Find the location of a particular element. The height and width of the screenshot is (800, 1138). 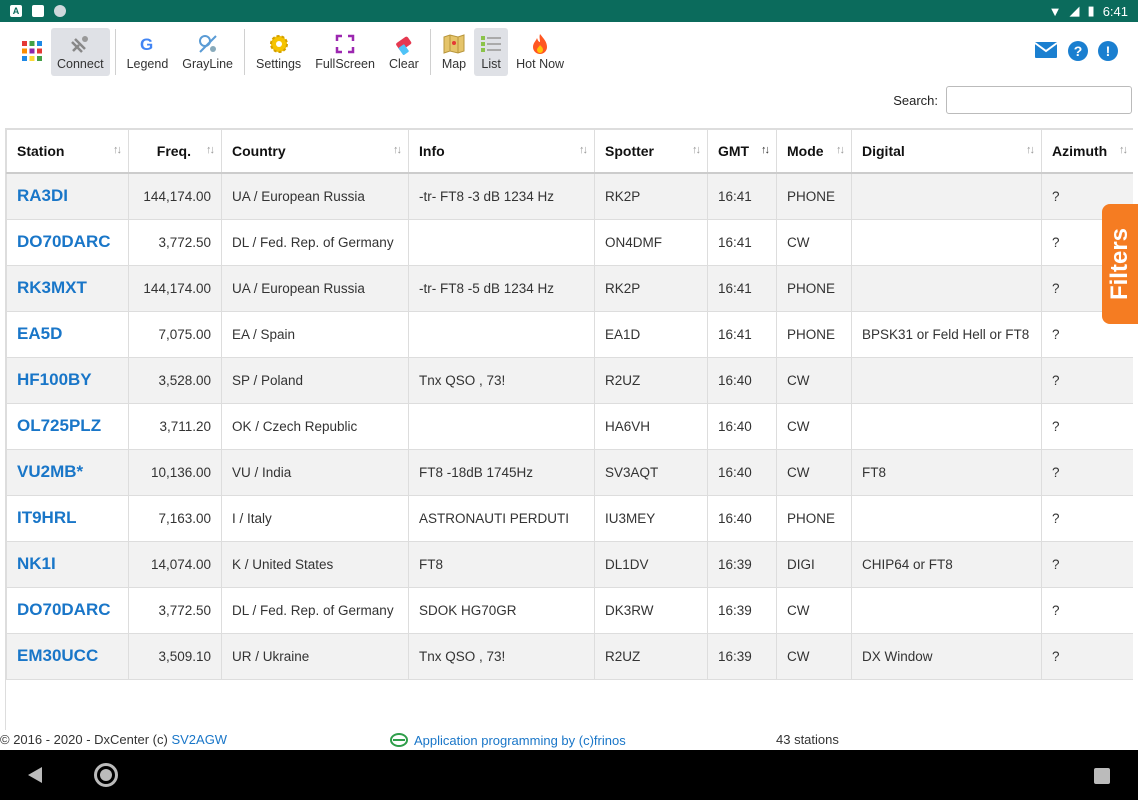

column-header-azimuth: Azimuth ↑↓ is located at coordinates (1087, 151).